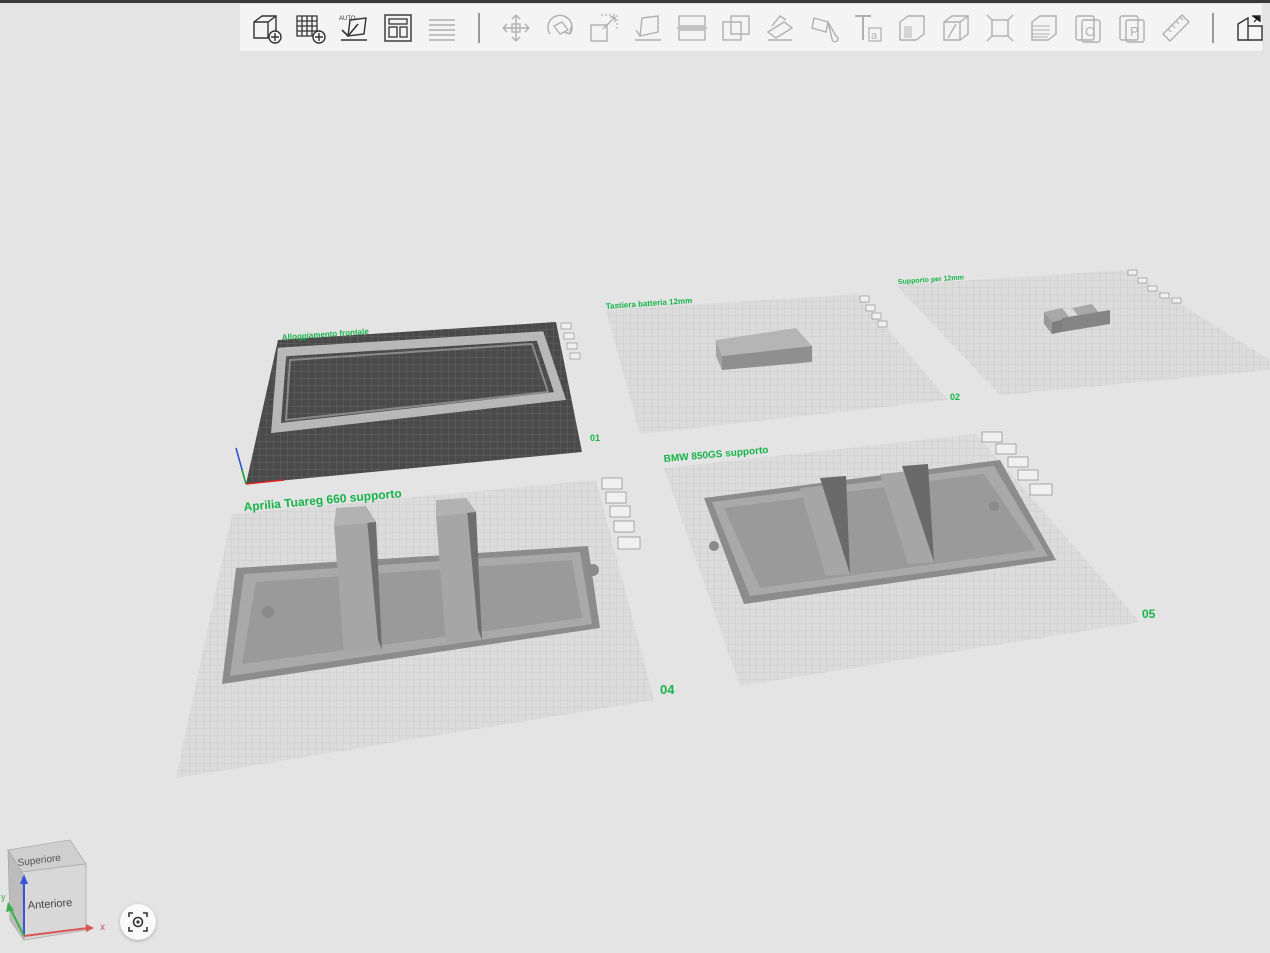  Describe the element at coordinates (55, 891) in the screenshot. I see `view-cube: Superiore Anteriore x y` at that location.